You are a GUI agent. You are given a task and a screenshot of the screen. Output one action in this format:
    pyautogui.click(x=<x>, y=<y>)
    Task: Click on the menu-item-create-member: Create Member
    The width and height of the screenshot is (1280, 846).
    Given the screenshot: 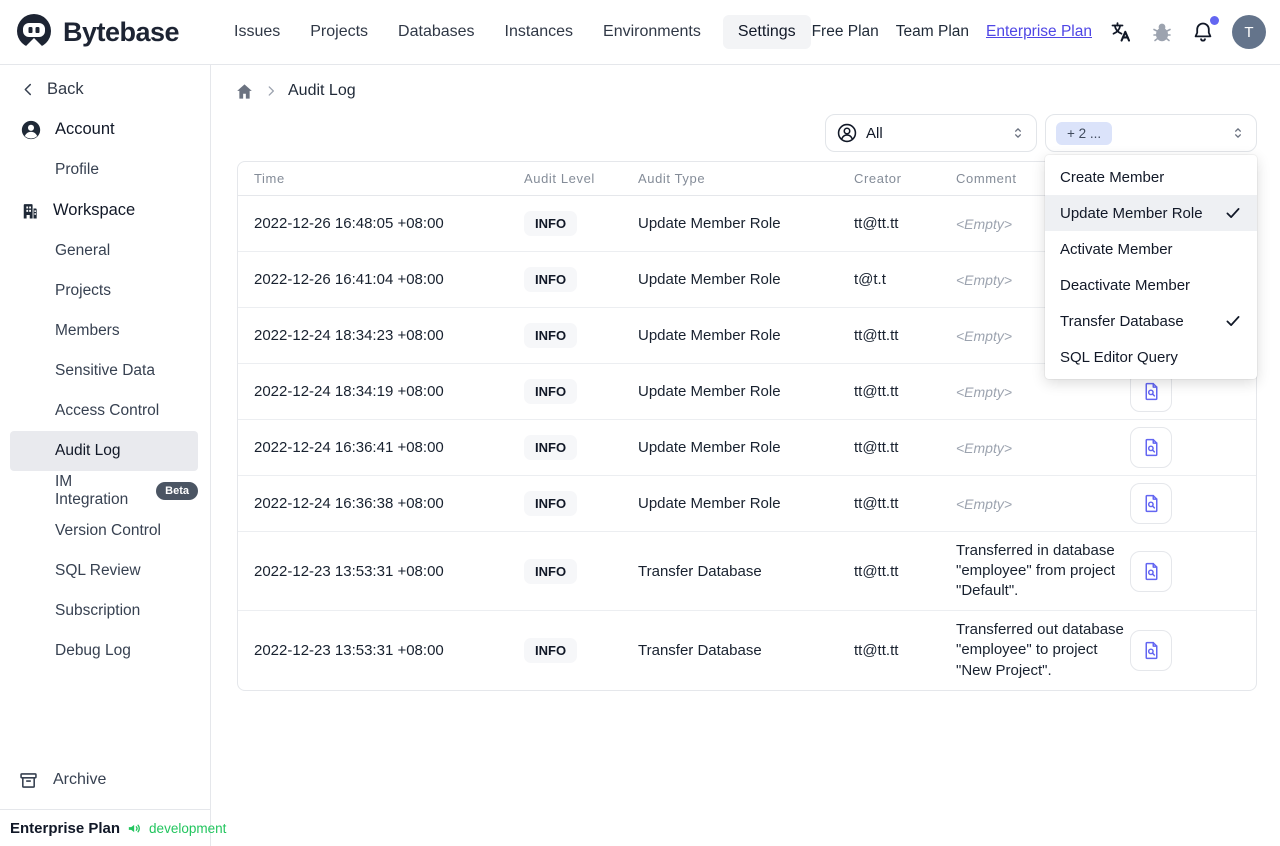 What is the action you would take?
    pyautogui.click(x=1151, y=177)
    